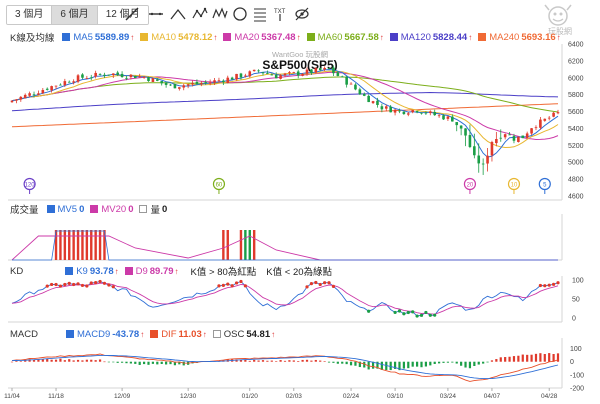  I want to click on macd-y-tick: -100, so click(577, 375).